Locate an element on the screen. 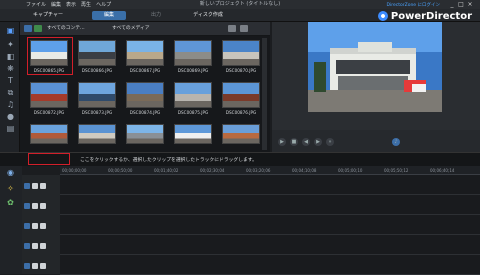  timeline-hint-text: ここをクリックするか、選択したクリップを選択したトラックにドラッグします。 is located at coordinates (168, 160).